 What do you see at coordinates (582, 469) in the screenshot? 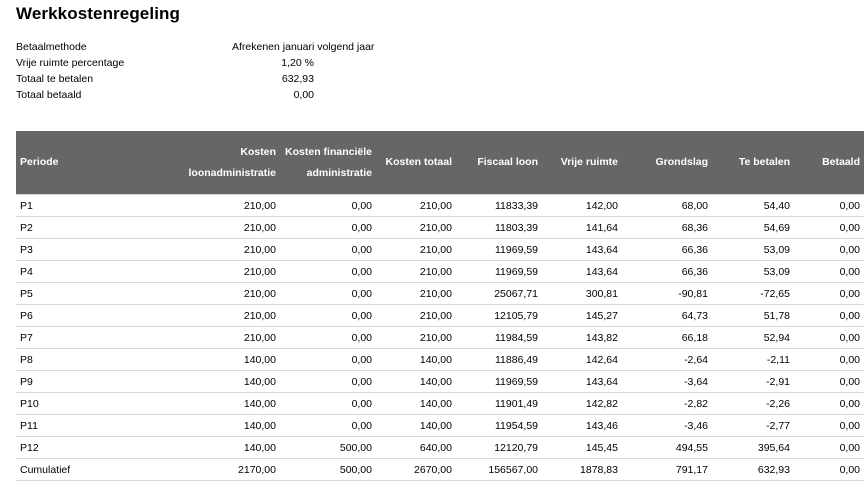
I see `table-cell: 1878,83` at bounding box center [582, 469].